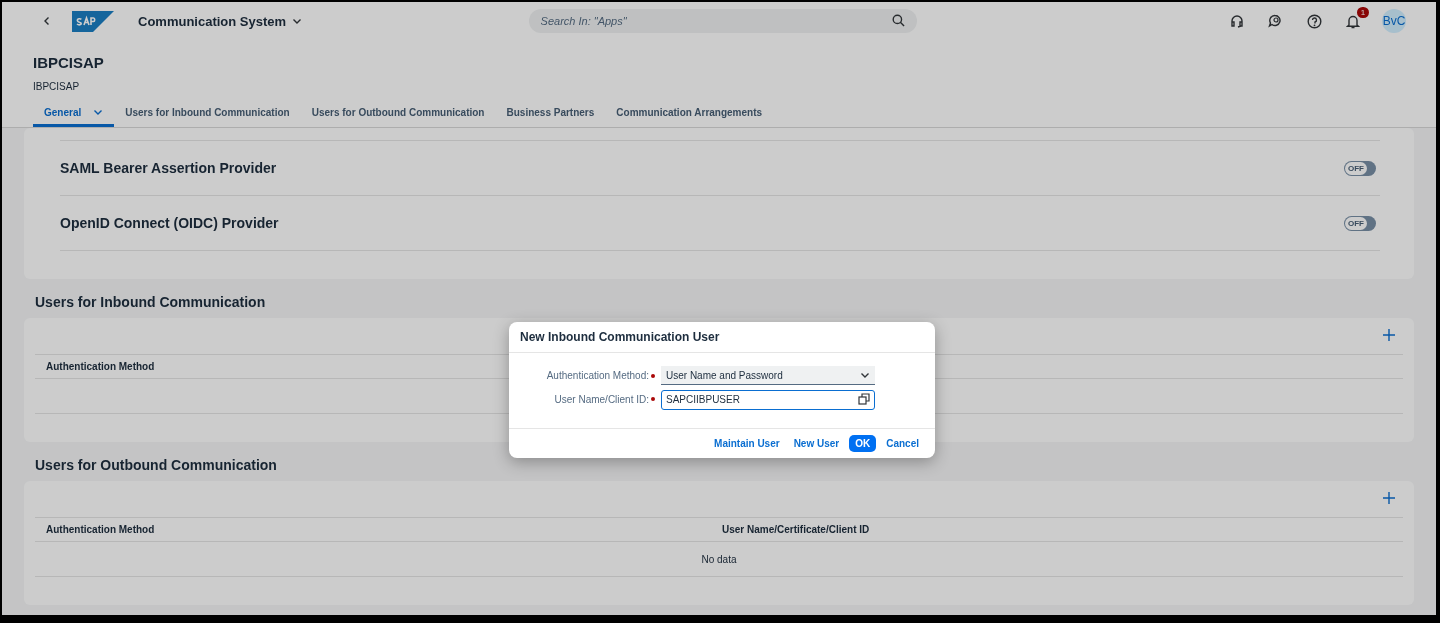  What do you see at coordinates (863, 443) in the screenshot?
I see `dialog-button: OK` at bounding box center [863, 443].